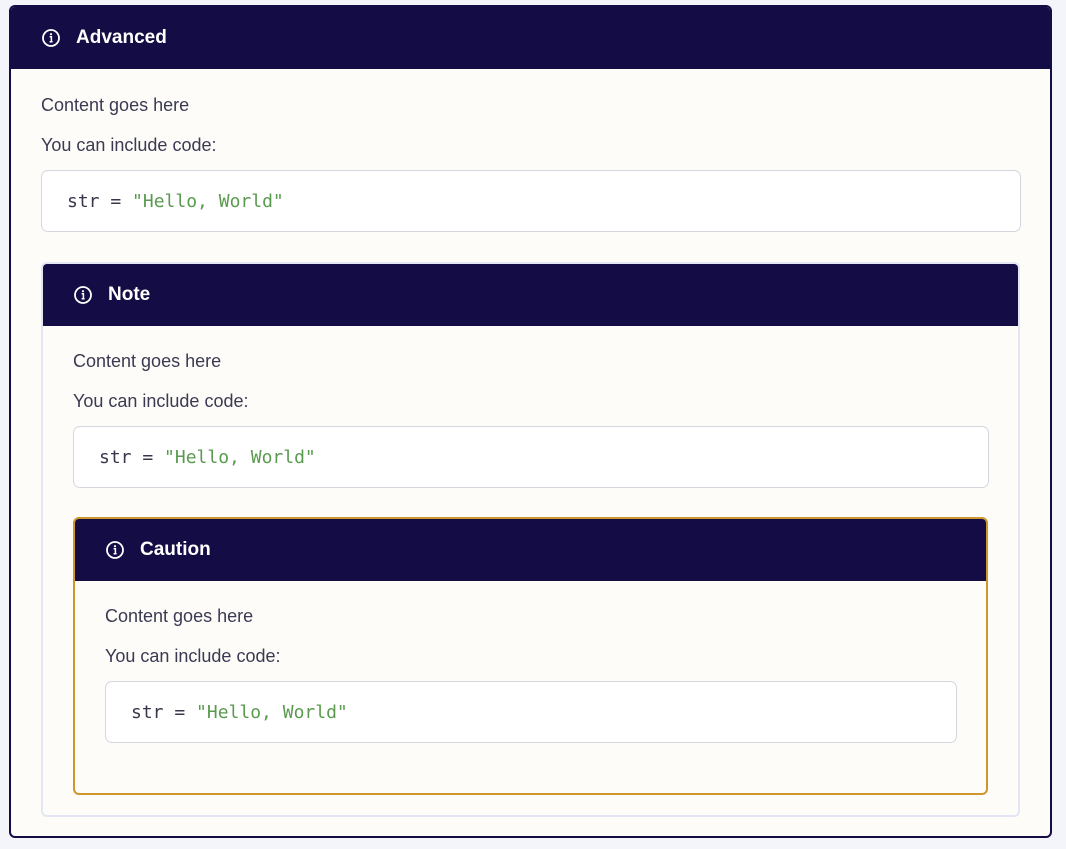 Image resolution: width=1066 pixels, height=849 pixels. Describe the element at coordinates (121, 37) in the screenshot. I see `admonition-title: Advanced` at that location.